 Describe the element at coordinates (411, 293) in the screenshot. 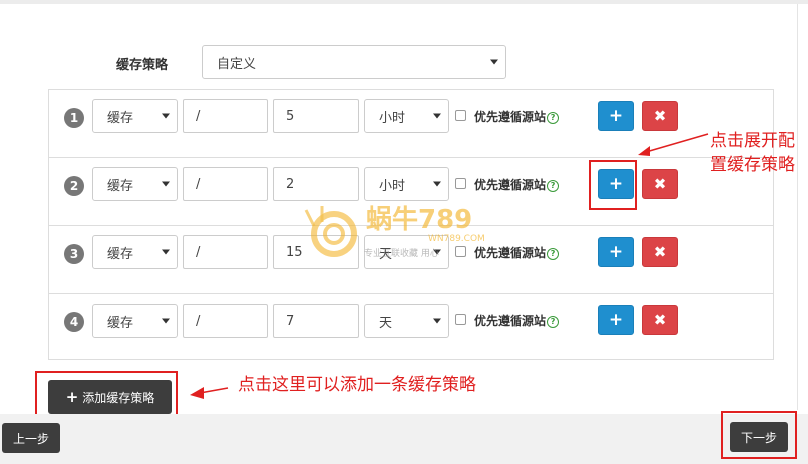

I see `rule-divider` at that location.